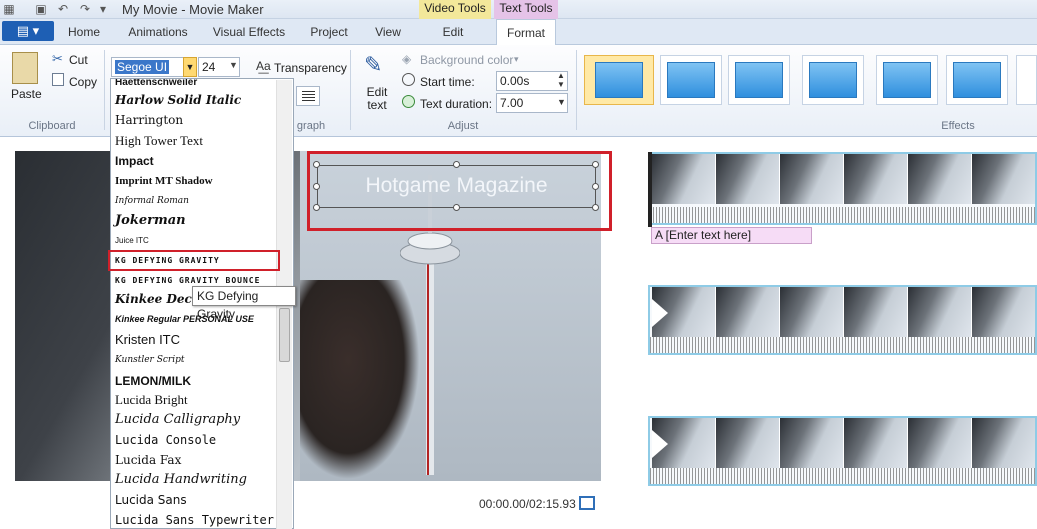 Image resolution: width=1037 pixels, height=529 pixels. What do you see at coordinates (515, 81) in the screenshot?
I see `start-time-value: 0.00s` at bounding box center [515, 81].